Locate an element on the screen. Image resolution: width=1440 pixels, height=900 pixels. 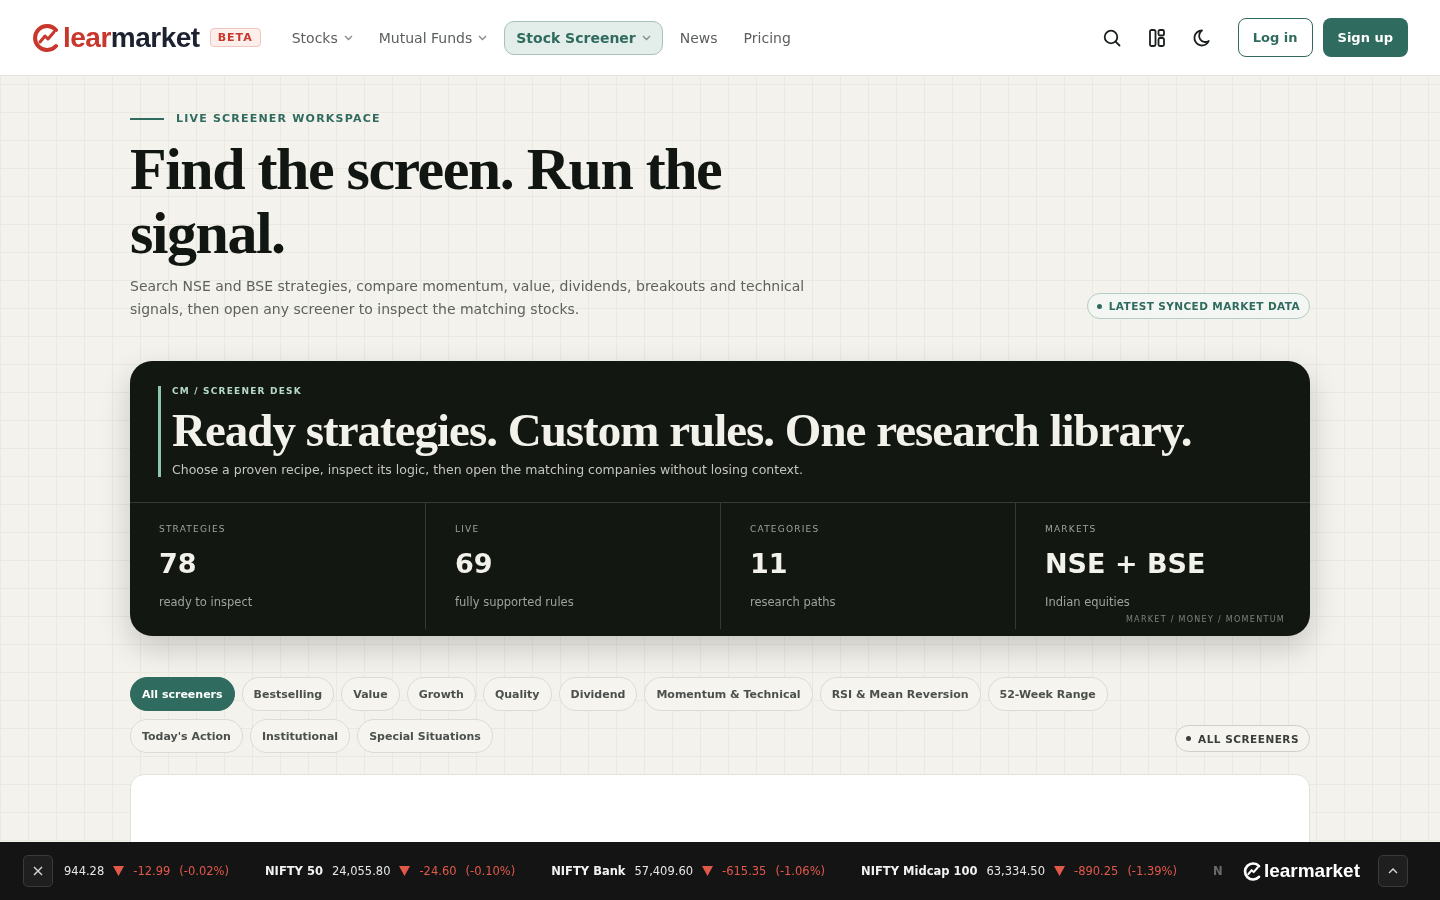
chevron-up-icon is located at coordinates (1393, 871).